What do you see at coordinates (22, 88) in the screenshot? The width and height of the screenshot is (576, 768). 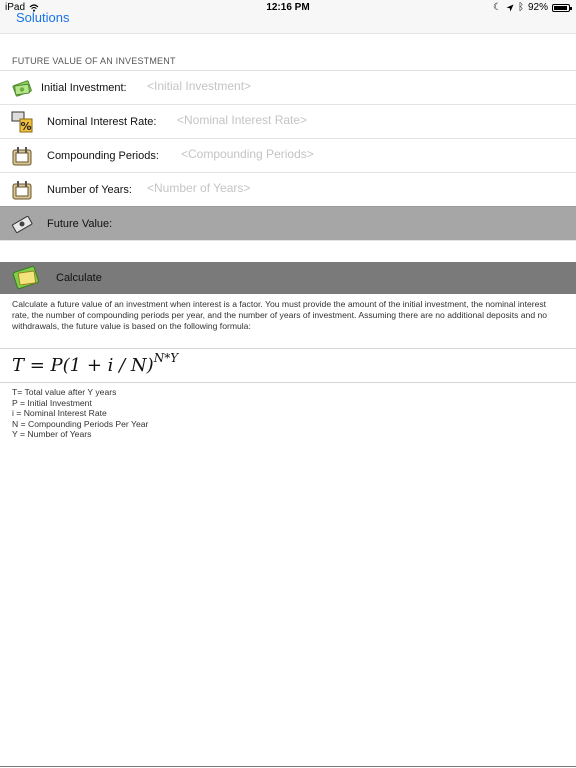 I see `money-icon` at bounding box center [22, 88].